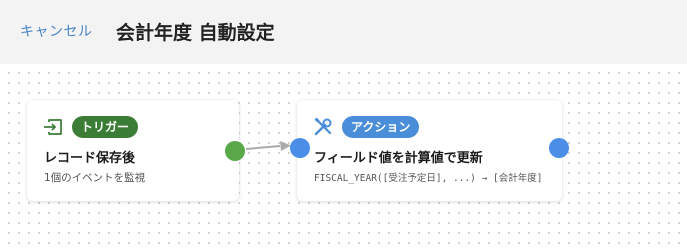  What do you see at coordinates (323, 129) in the screenshot?
I see `tools-icon` at bounding box center [323, 129].